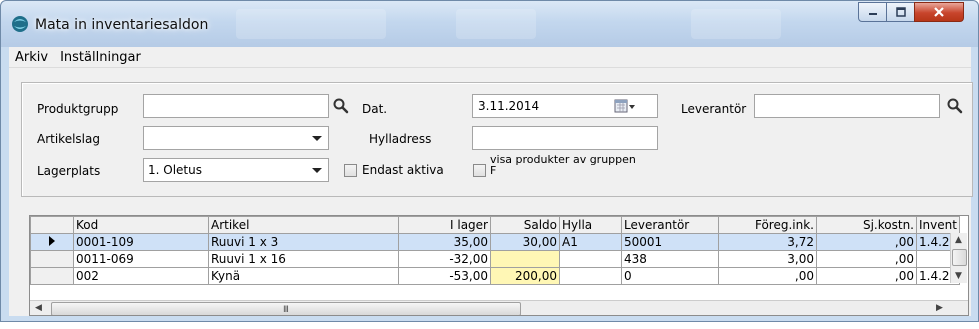 This screenshot has width=979, height=329. I want to click on endast-aktiva-label: Endast aktiva, so click(403, 170).